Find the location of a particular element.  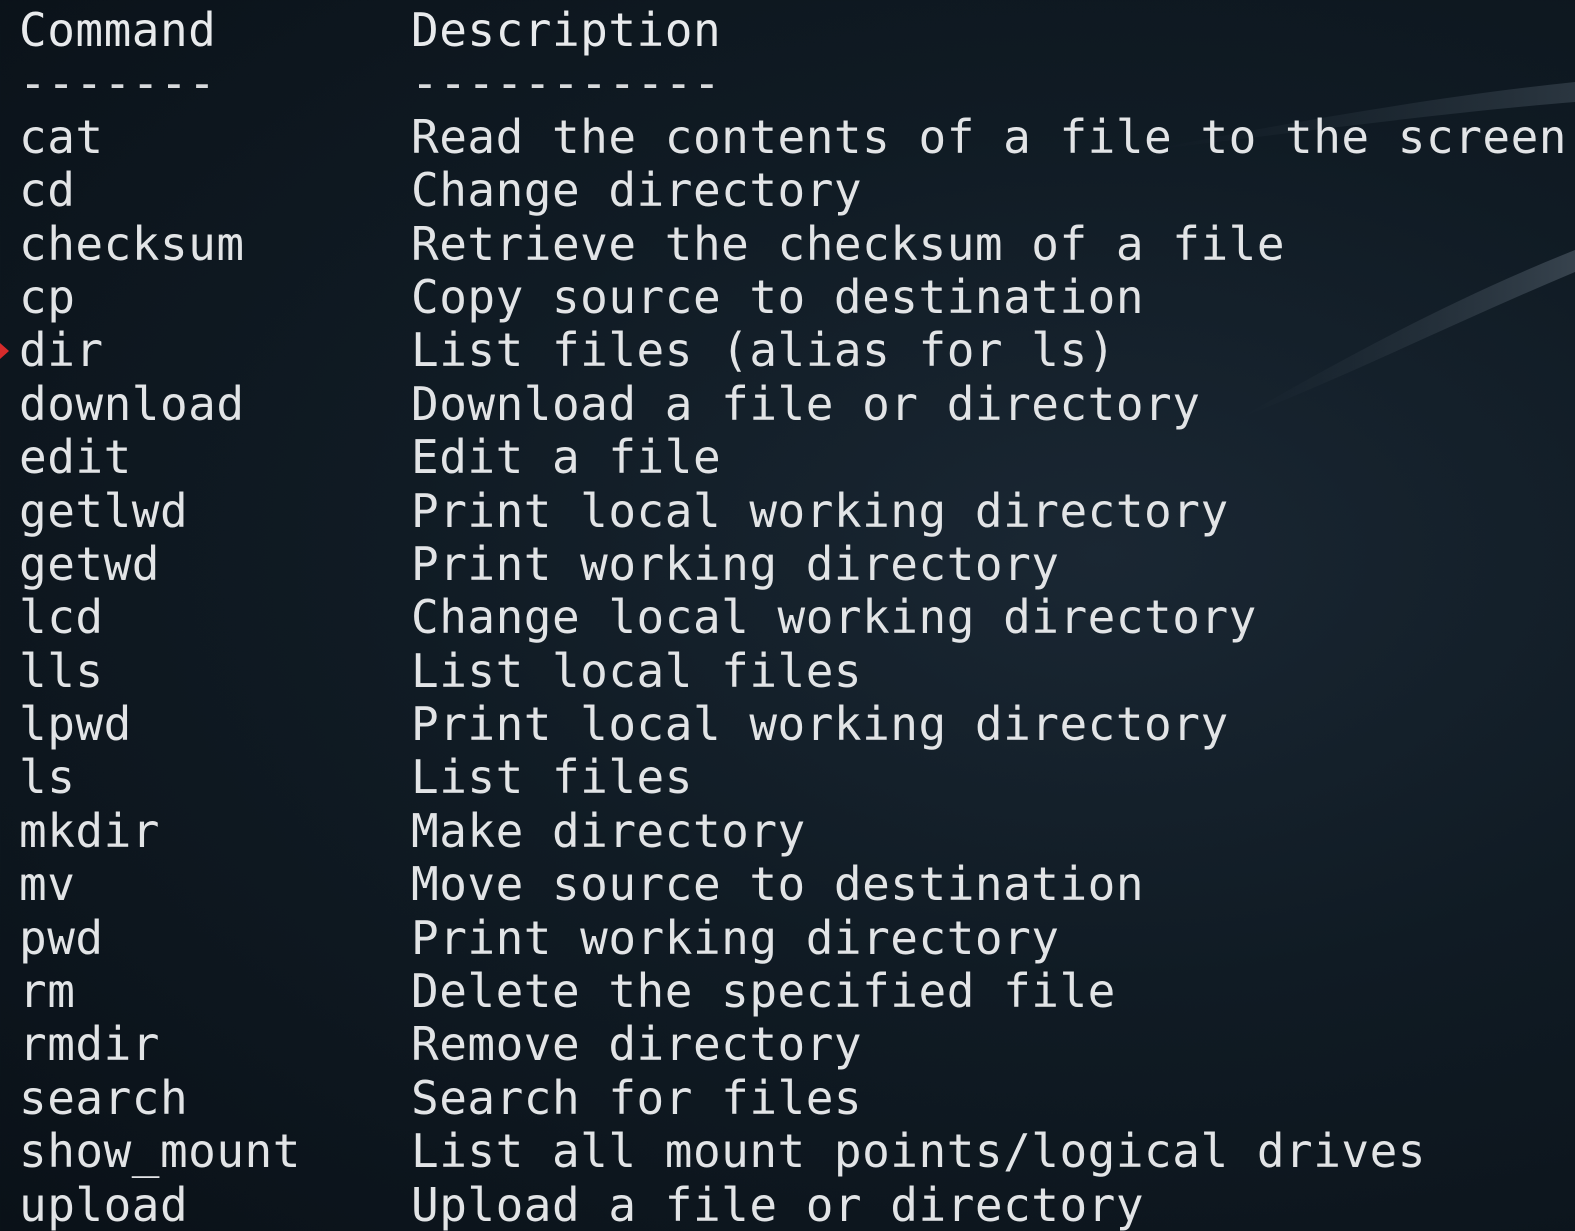

table-row: mv Move source to destination is located at coordinates (787, 884).